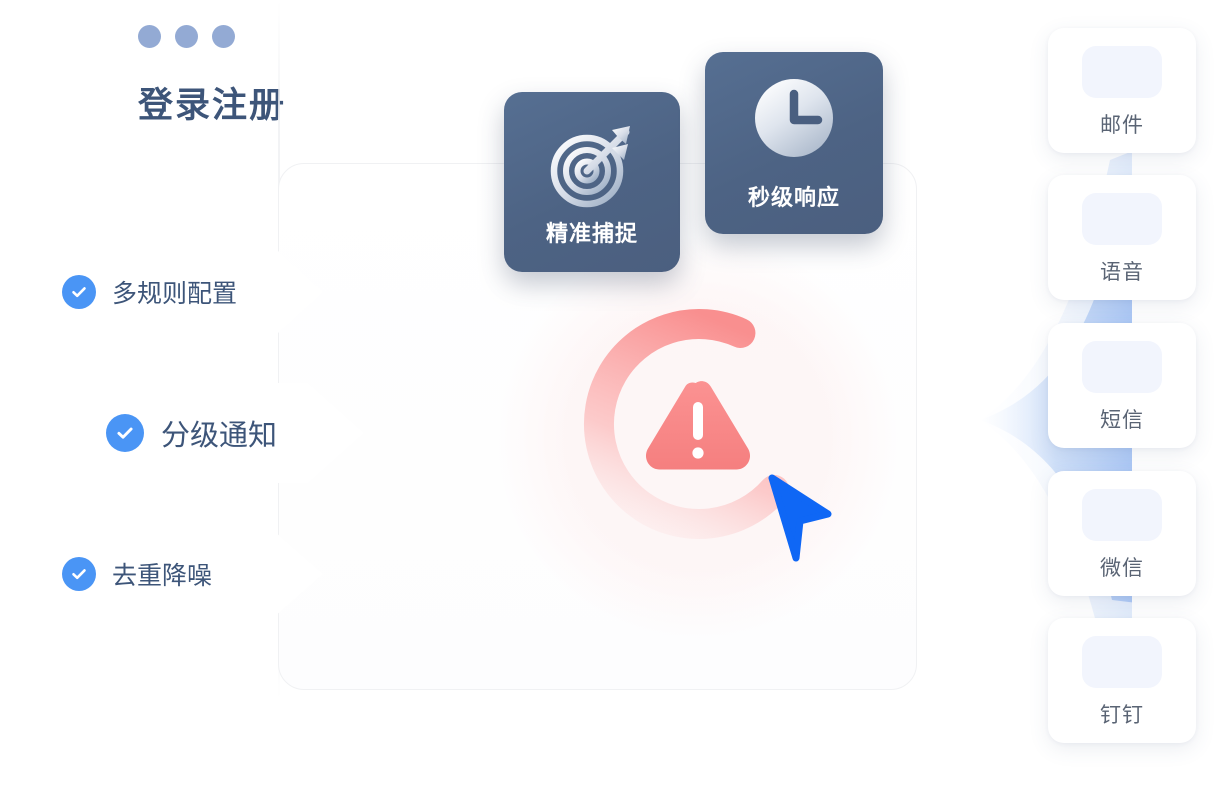  What do you see at coordinates (1122, 568) in the screenshot?
I see `channel-card-label: 微信` at bounding box center [1122, 568].